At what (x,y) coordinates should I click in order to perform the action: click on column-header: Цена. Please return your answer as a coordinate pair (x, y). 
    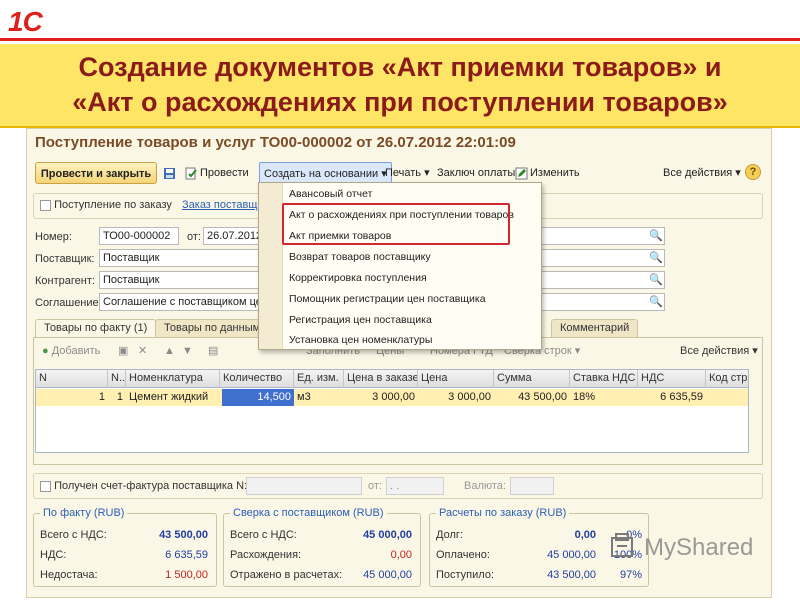
    Looking at the image, I should click on (456, 379).